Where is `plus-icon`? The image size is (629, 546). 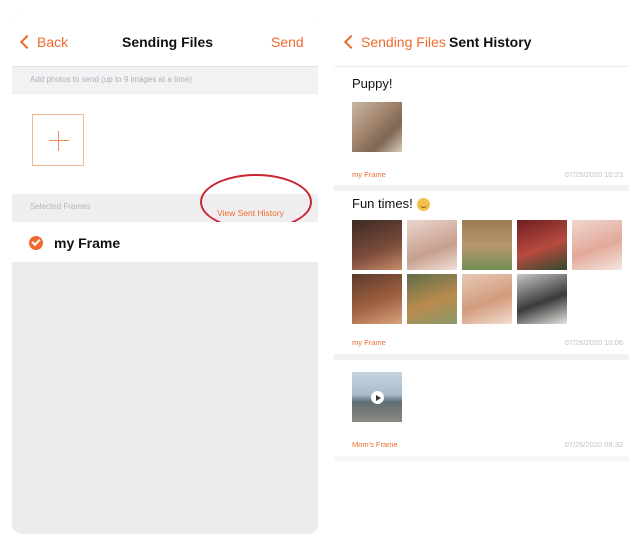 plus-icon is located at coordinates (59, 140).